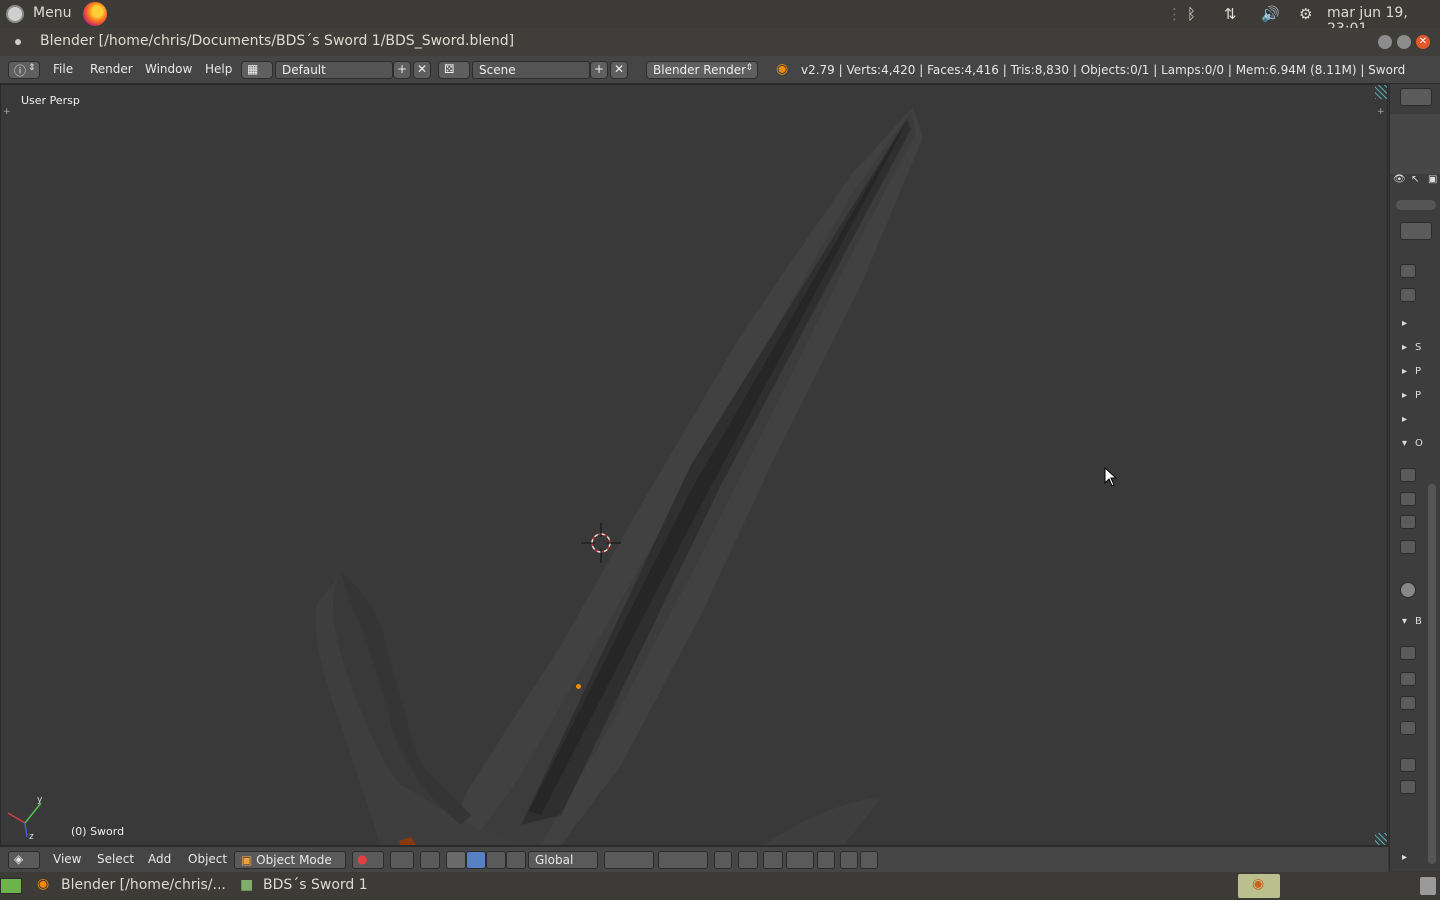 The width and height of the screenshot is (1440, 900). Describe the element at coordinates (294, 860) in the screenshot. I see `interaction-mode-label: Object Mode` at that location.